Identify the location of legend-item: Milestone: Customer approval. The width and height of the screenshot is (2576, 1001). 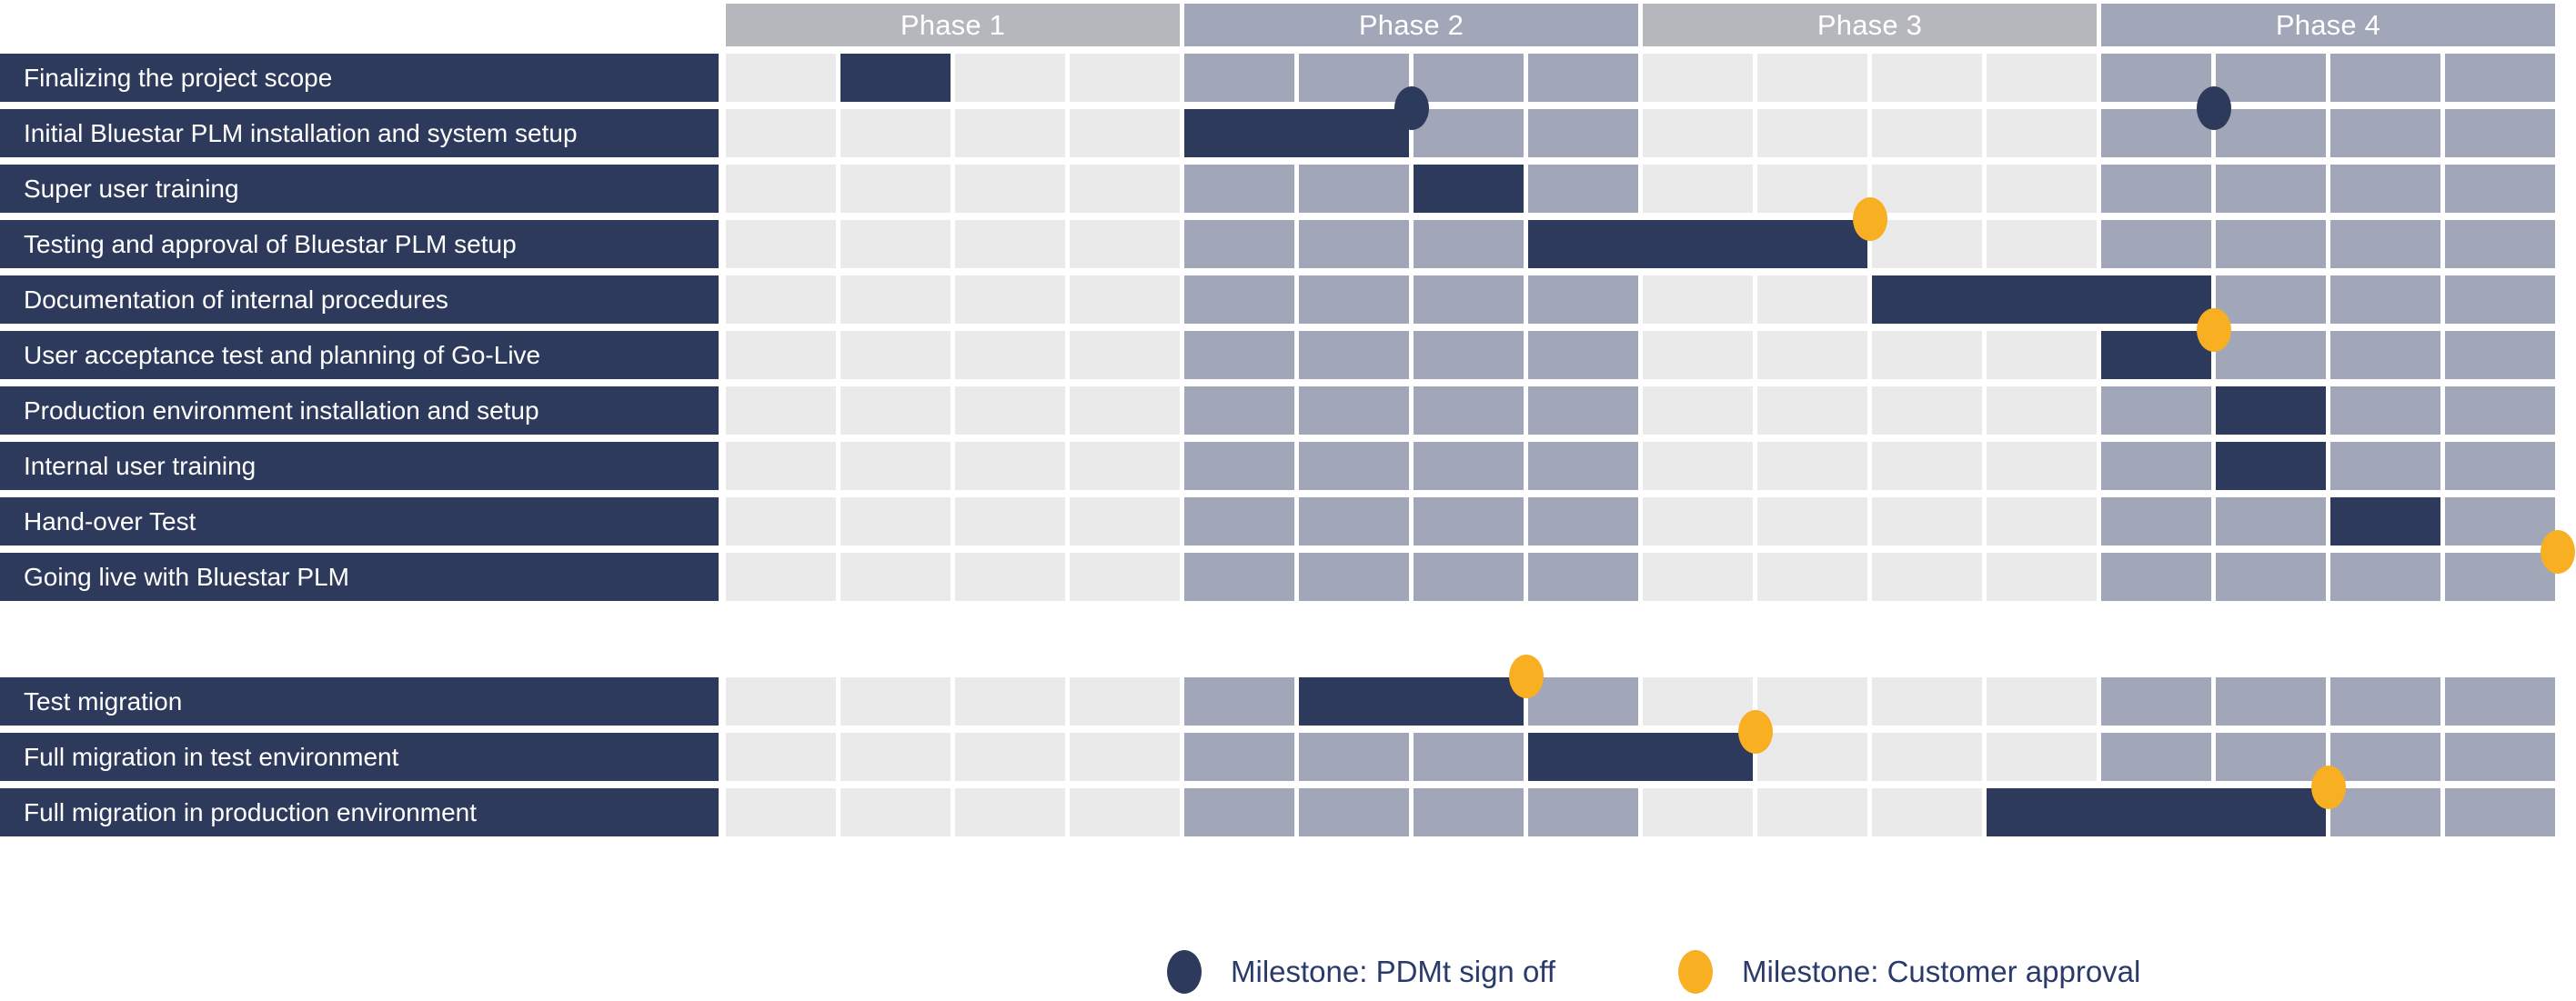
(1909, 971).